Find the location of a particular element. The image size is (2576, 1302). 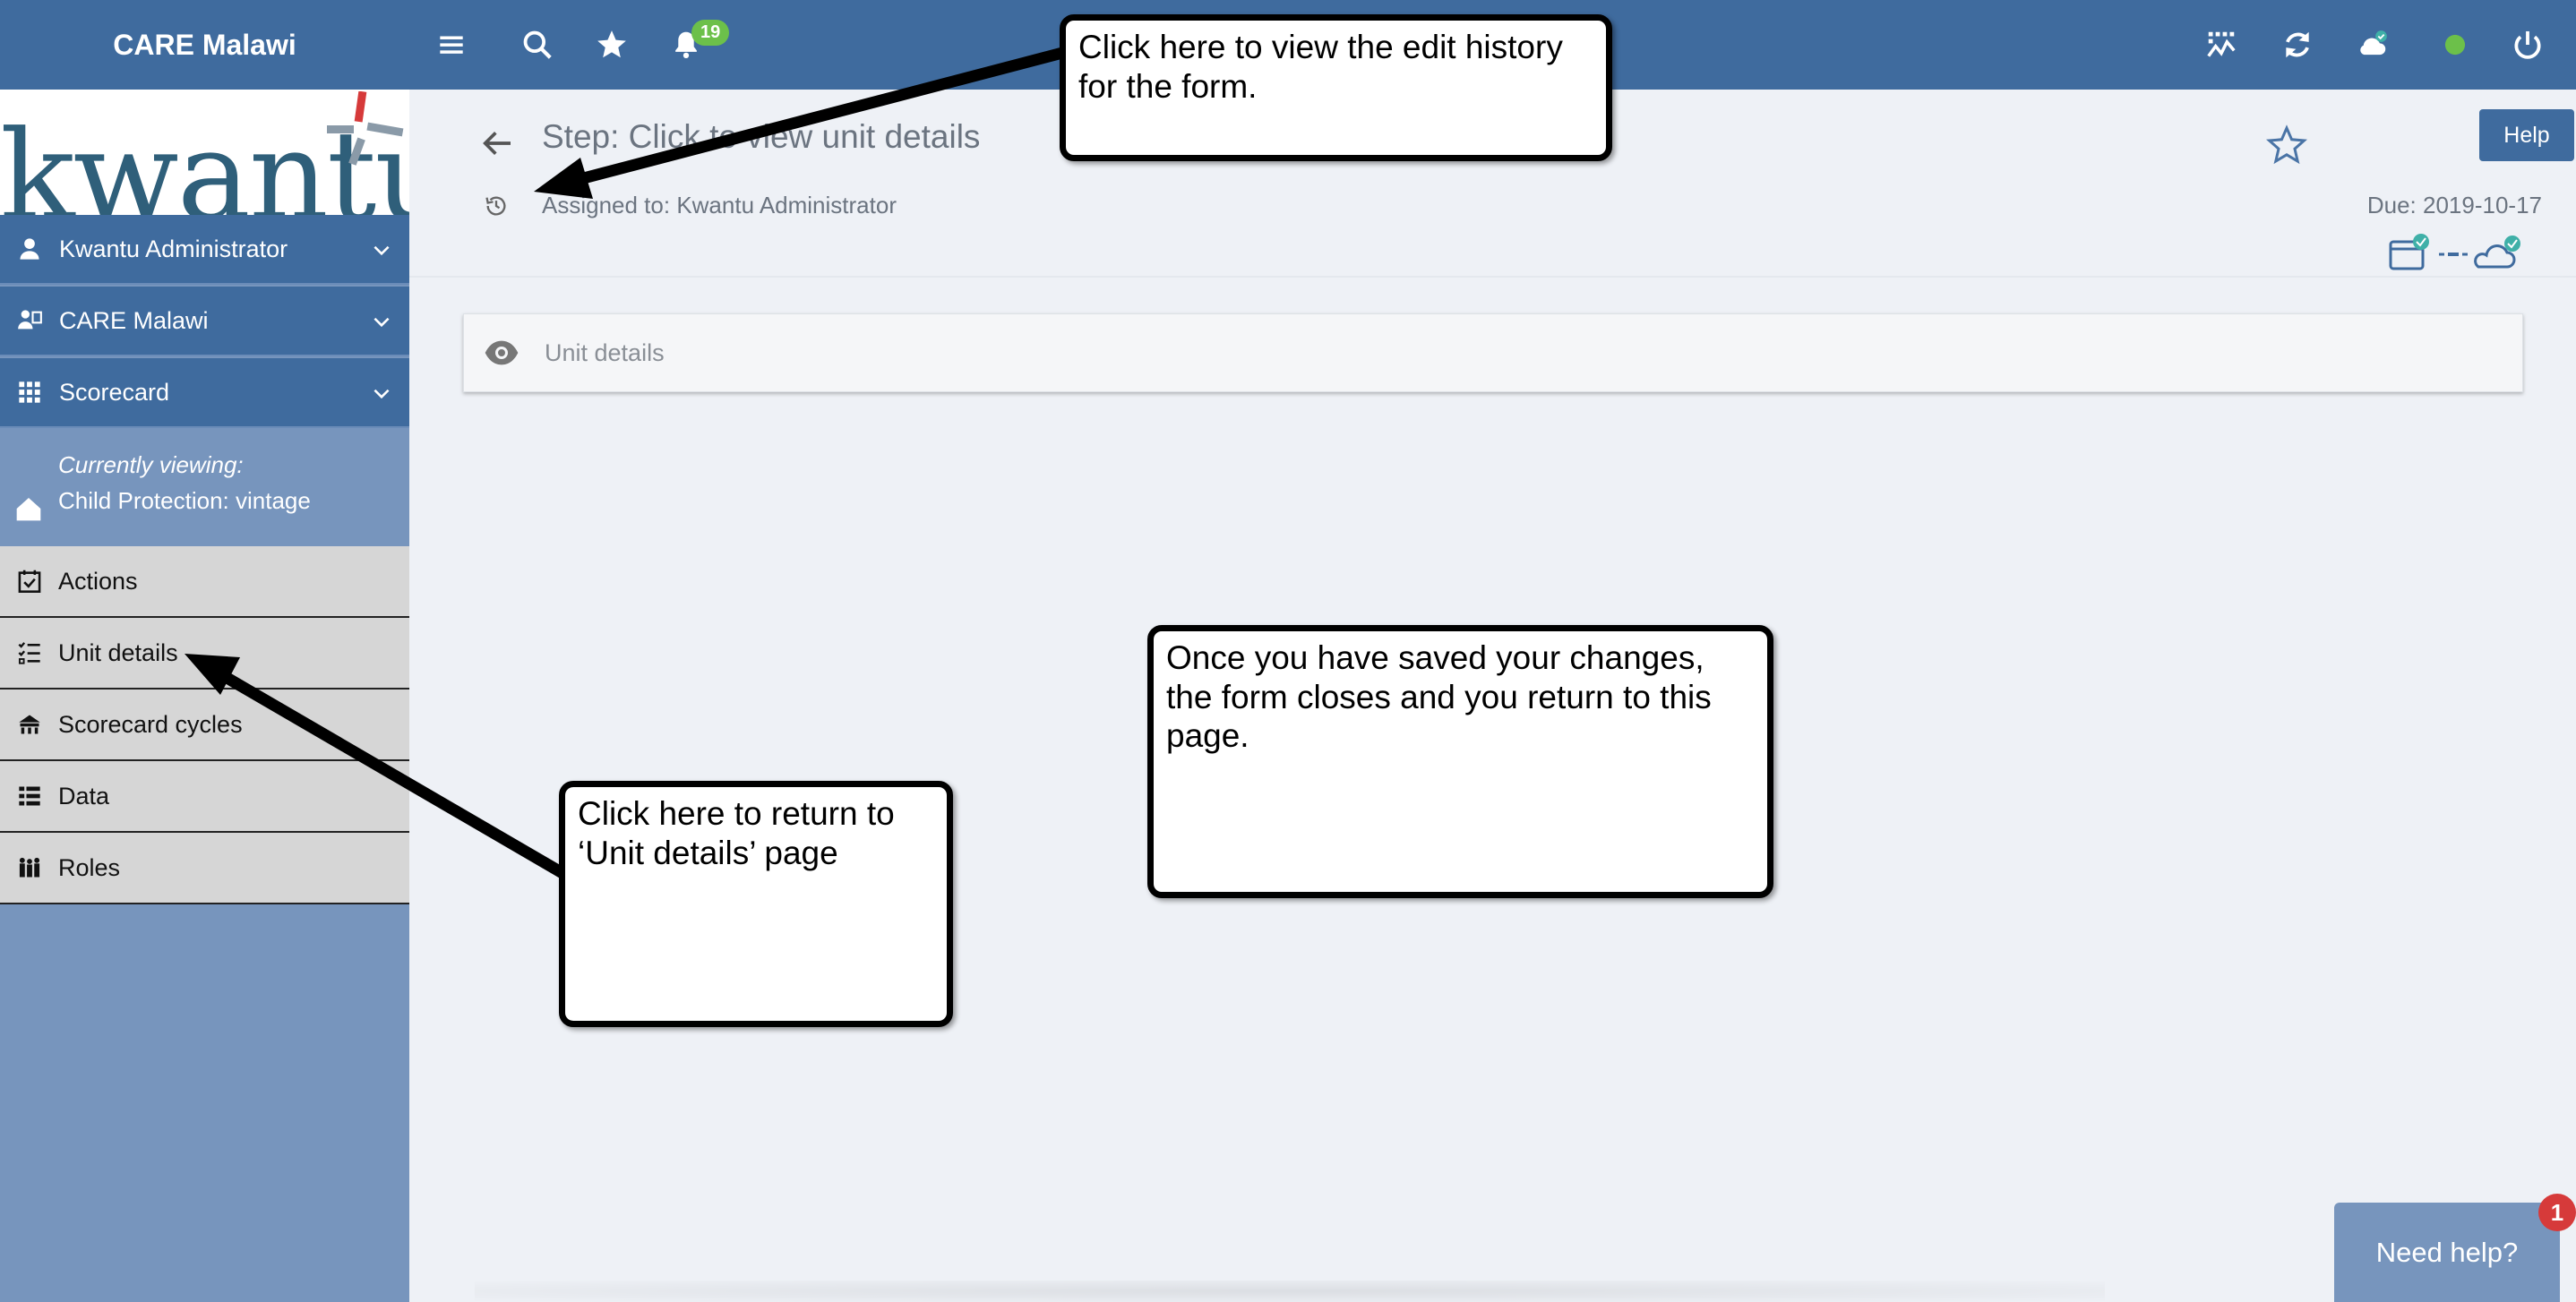

favorite-star-icon is located at coordinates (2286, 145).